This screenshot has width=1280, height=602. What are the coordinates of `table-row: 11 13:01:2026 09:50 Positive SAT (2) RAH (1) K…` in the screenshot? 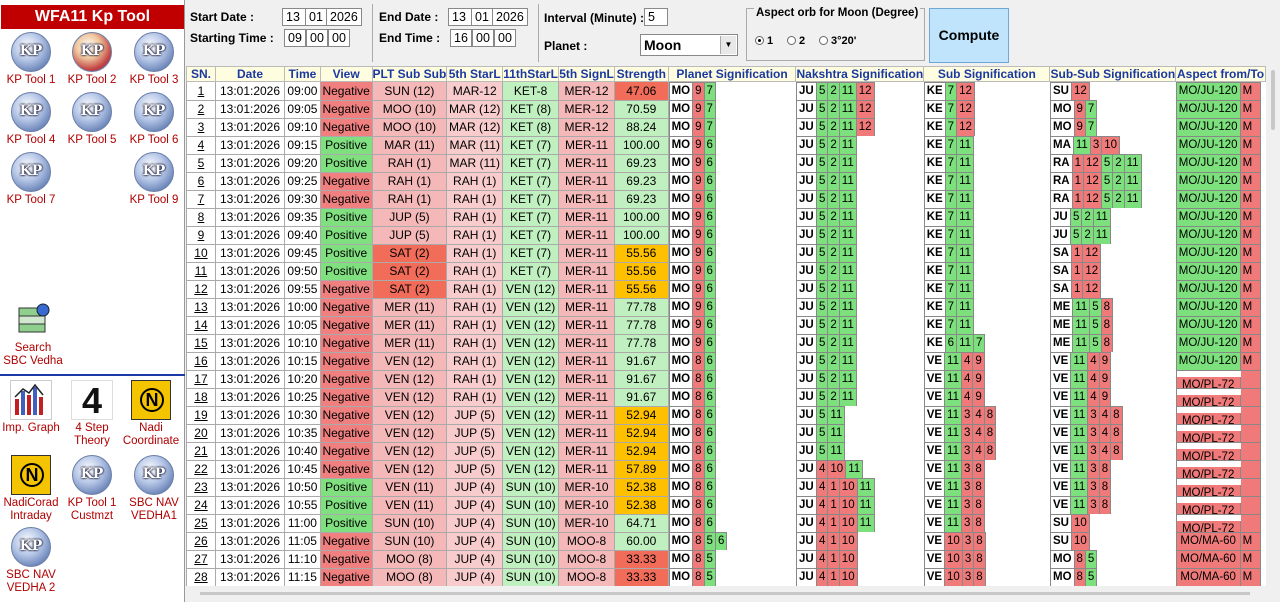 It's located at (726, 271).